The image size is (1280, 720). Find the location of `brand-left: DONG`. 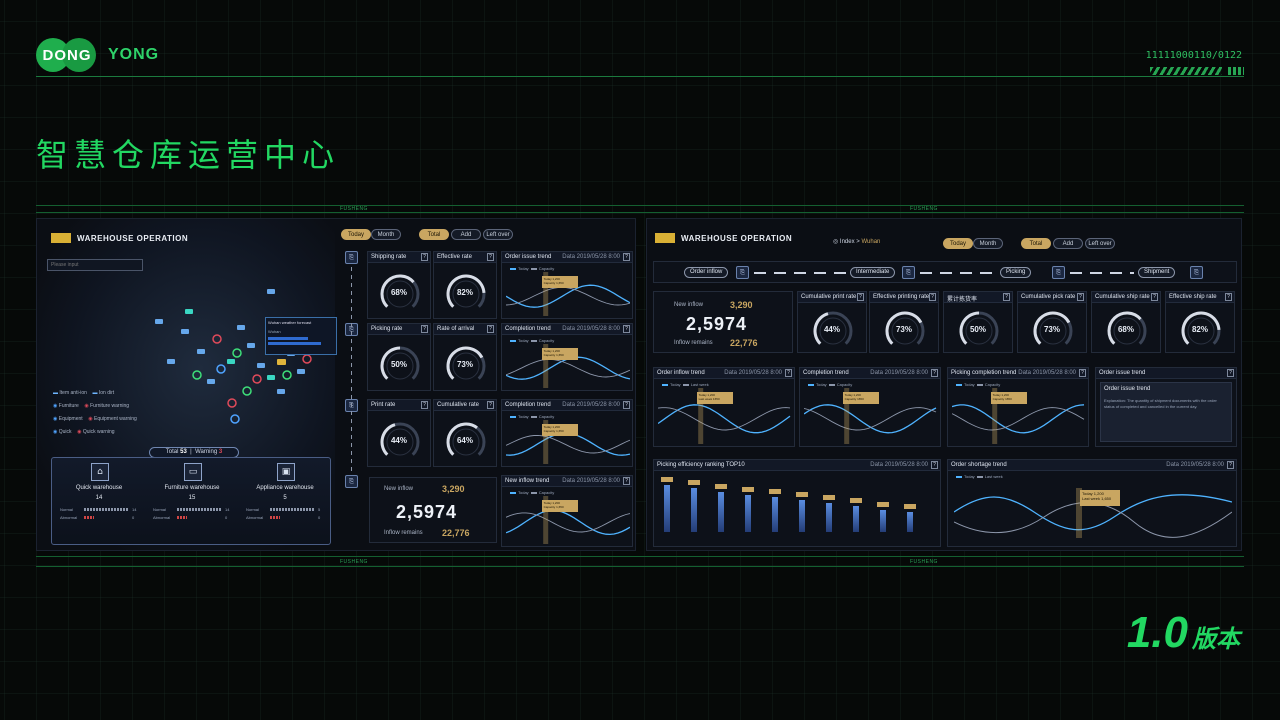

brand-left: DONG is located at coordinates (67, 55).